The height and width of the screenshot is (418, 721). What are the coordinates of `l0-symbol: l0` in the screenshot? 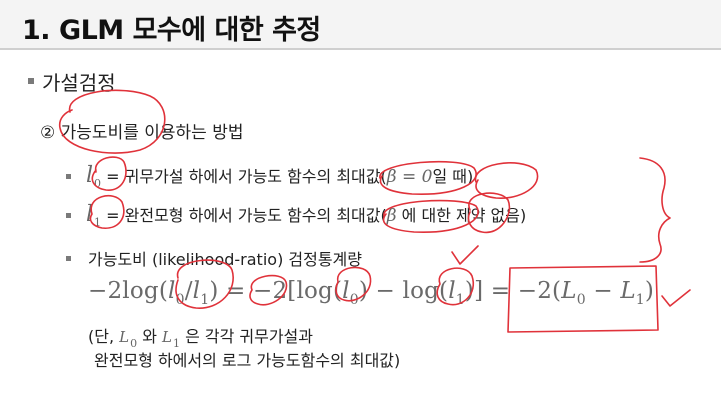 It's located at (94, 176).